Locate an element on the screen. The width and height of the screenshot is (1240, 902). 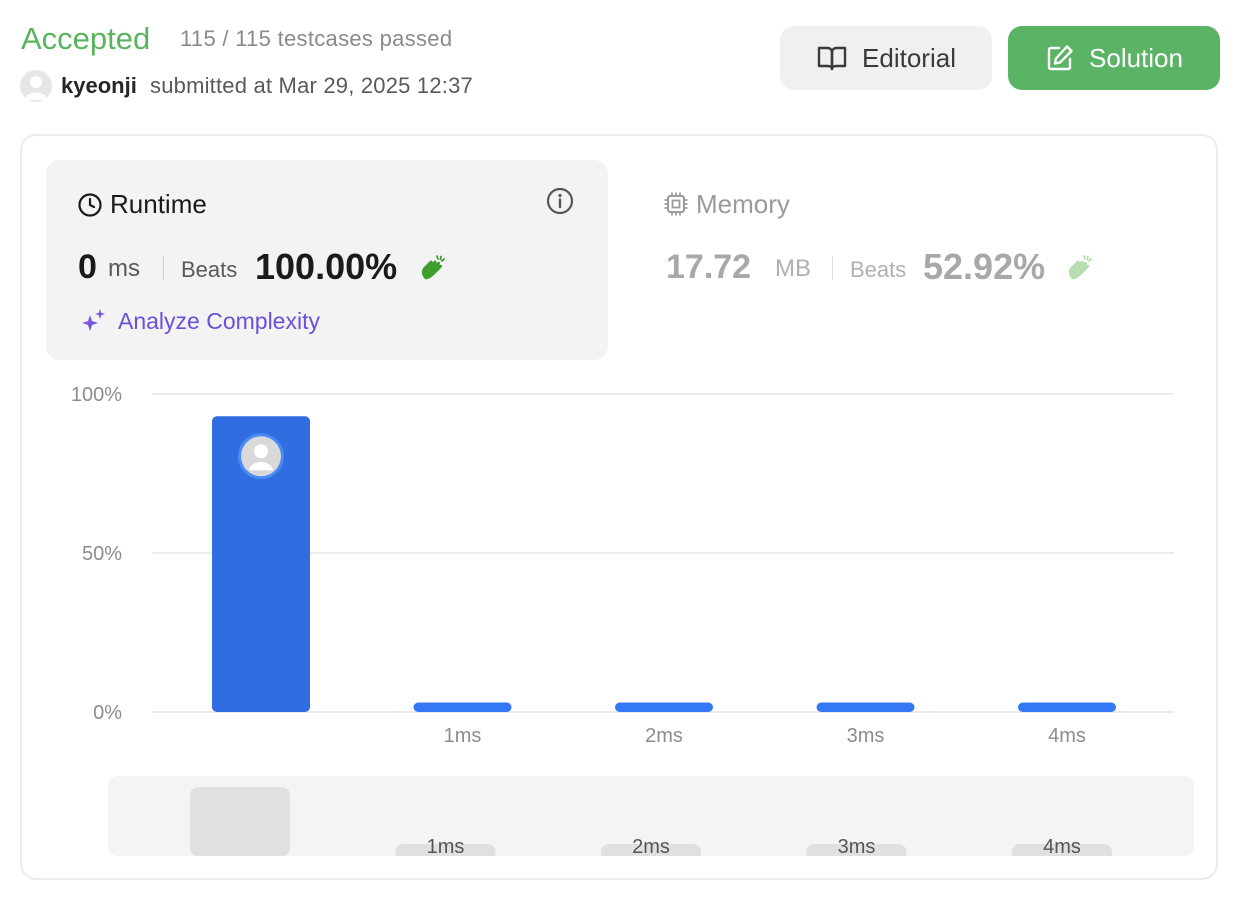
memory-beats-label: Beats is located at coordinates (878, 269).